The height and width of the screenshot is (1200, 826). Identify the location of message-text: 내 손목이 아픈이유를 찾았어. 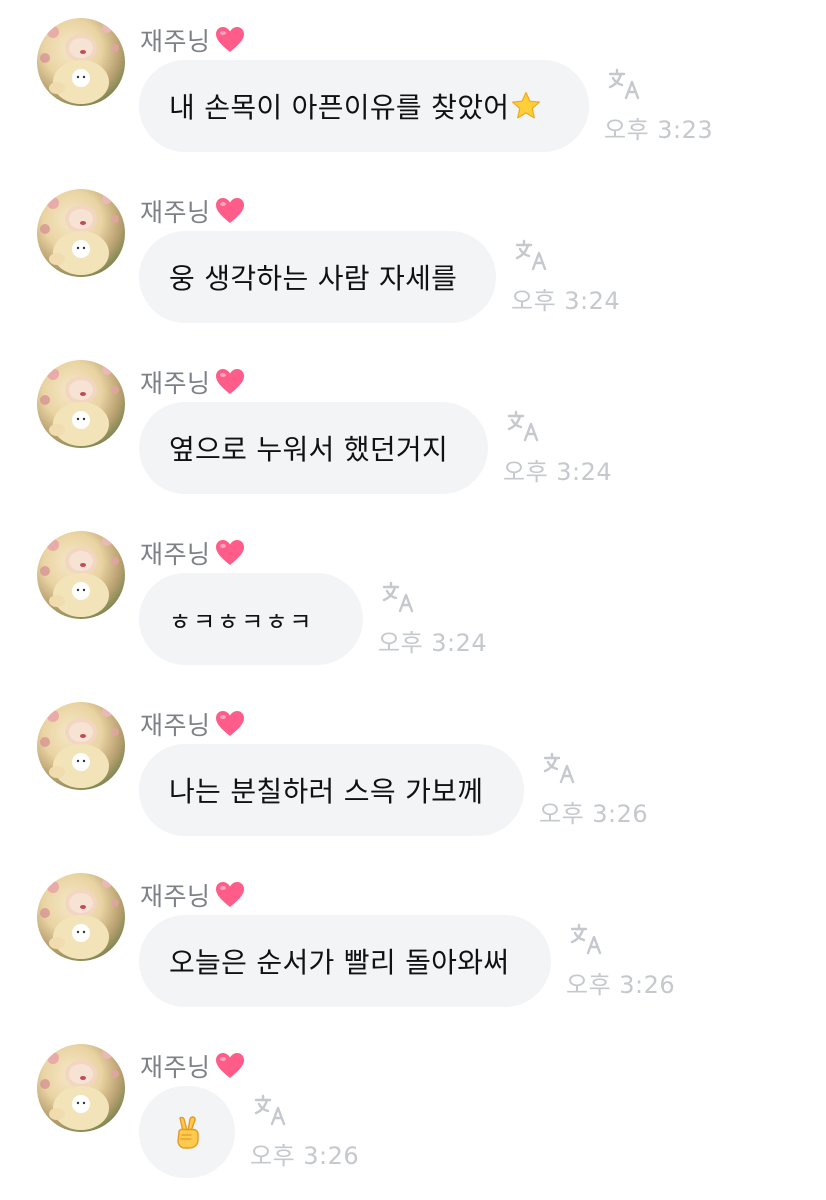
(339, 107).